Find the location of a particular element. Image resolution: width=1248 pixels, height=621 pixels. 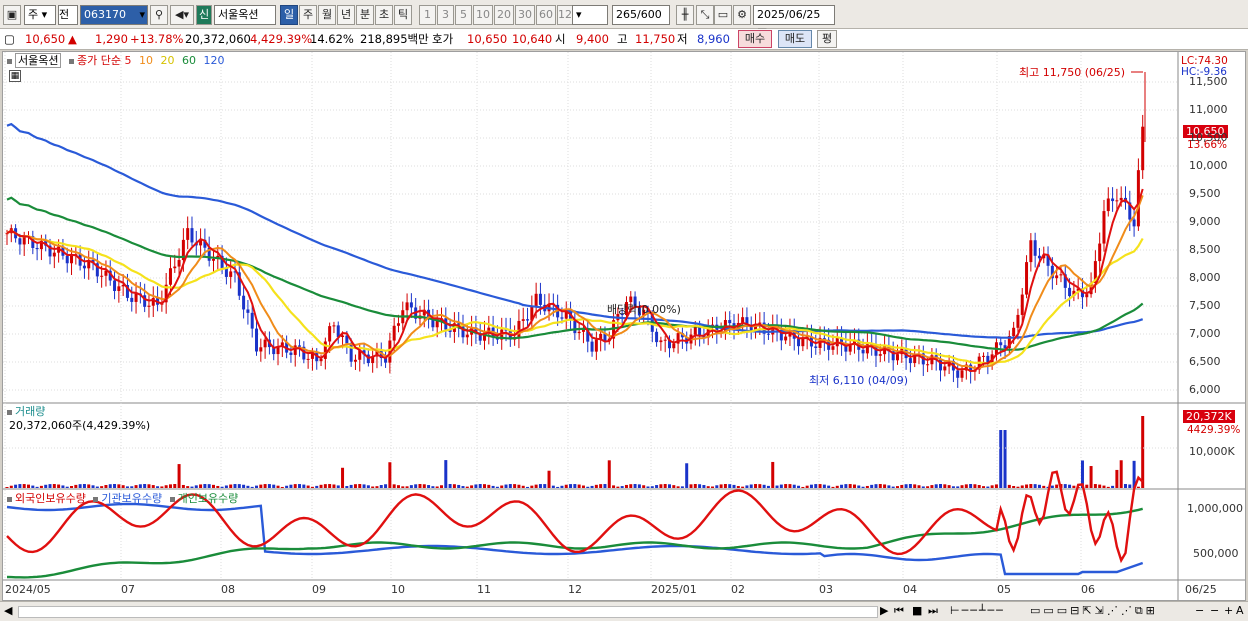

scroll-left-icon: ◀ is located at coordinates (8, 610).